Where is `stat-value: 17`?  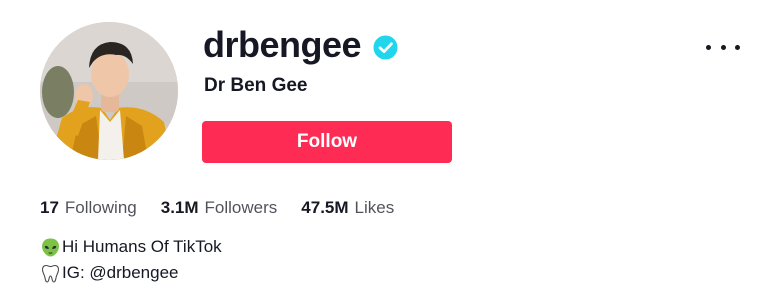 stat-value: 17 is located at coordinates (49, 207).